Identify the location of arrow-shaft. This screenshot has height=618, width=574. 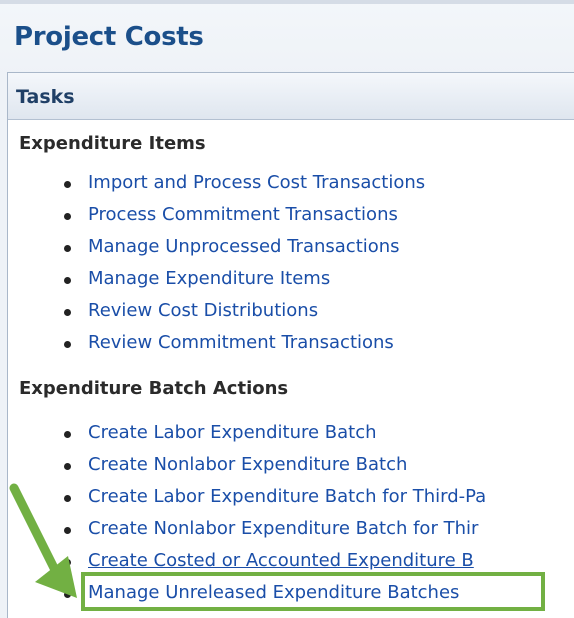
(36, 532).